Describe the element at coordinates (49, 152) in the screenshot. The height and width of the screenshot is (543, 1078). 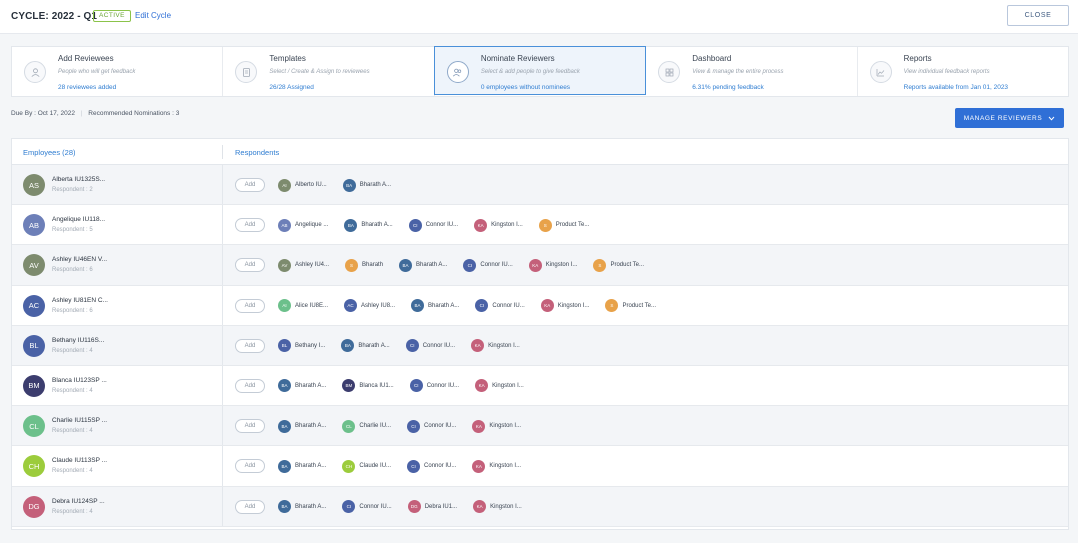
I see `column-employees: Employees (28)` at that location.